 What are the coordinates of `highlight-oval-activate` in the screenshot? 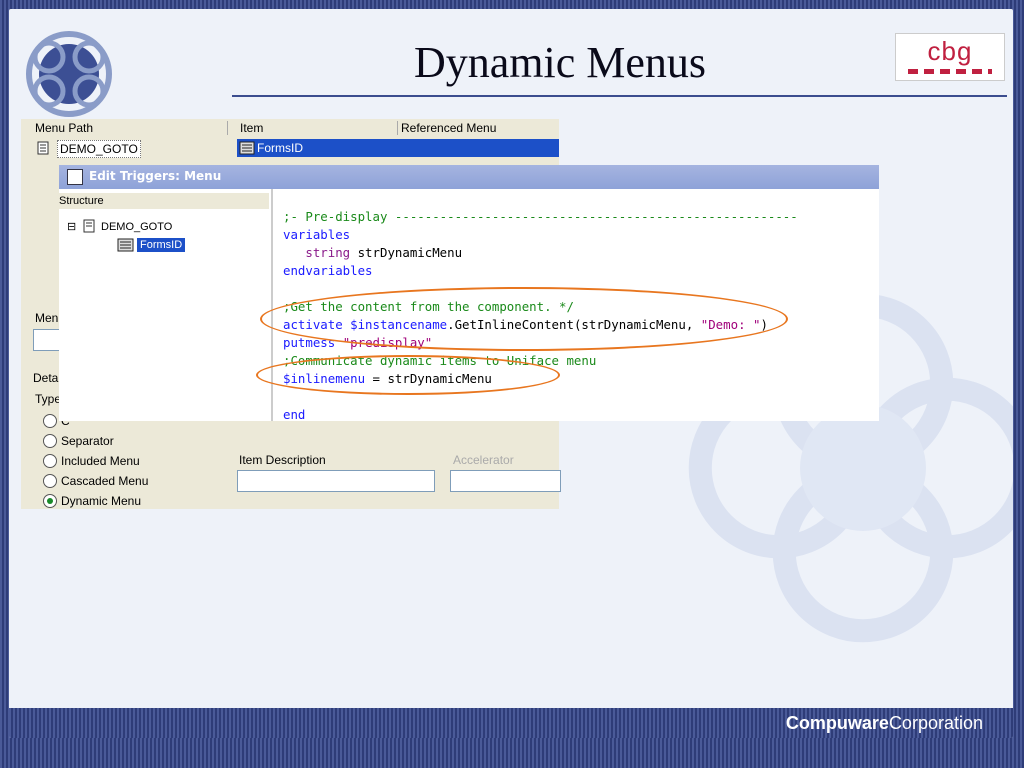 It's located at (524, 319).